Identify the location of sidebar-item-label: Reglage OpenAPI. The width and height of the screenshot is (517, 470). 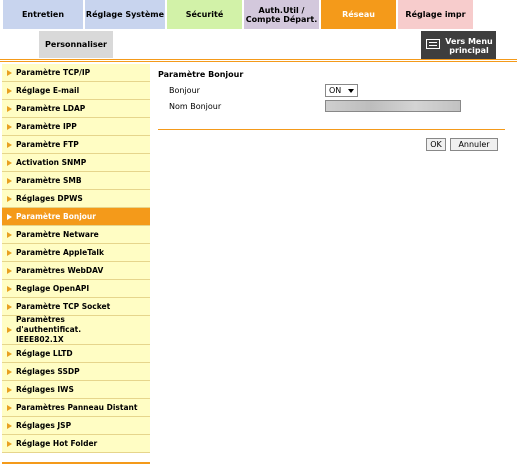
(53, 288).